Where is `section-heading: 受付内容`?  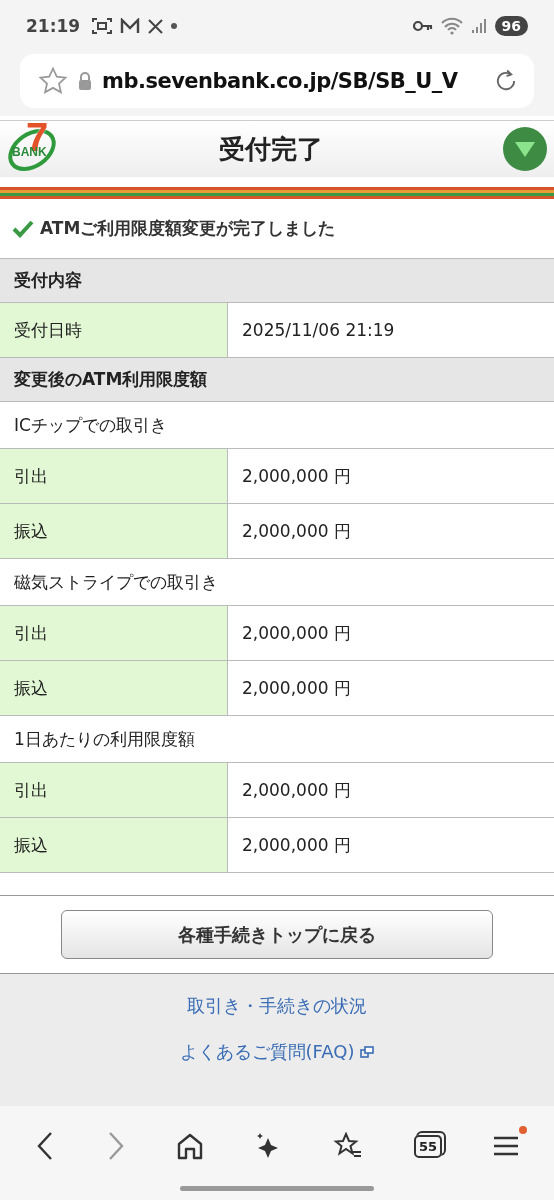 section-heading: 受付内容 is located at coordinates (277, 281).